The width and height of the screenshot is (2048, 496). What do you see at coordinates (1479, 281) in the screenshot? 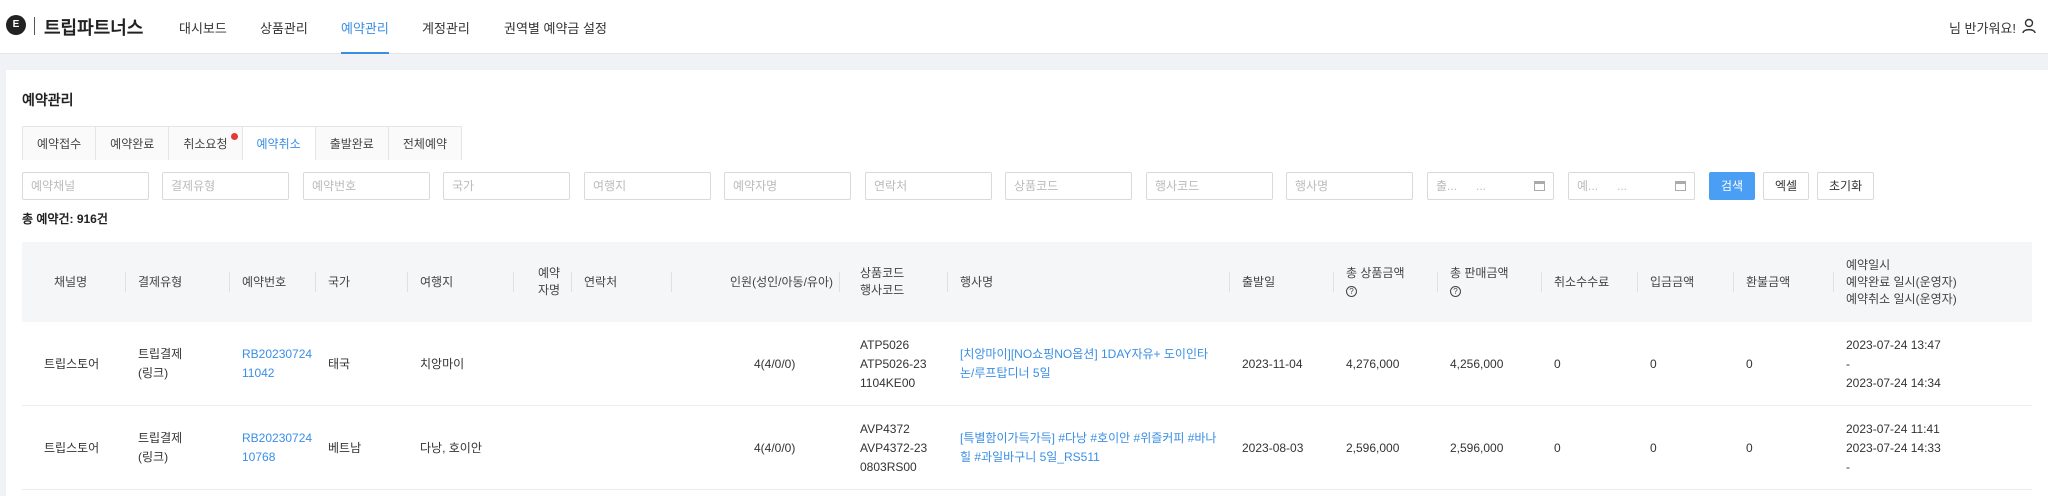
I see `header-label: 총 판매금액?` at bounding box center [1479, 281].